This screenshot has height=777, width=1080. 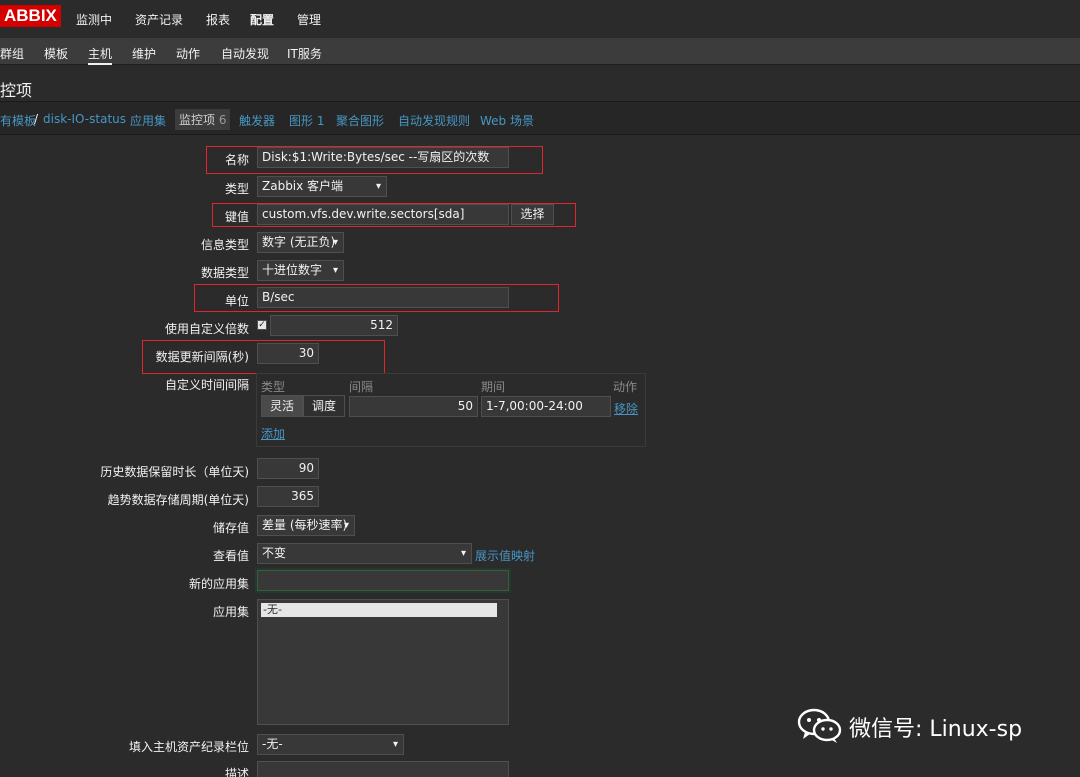 I want to click on tab-discovery-rules: 自动发现规则, so click(x=434, y=120).